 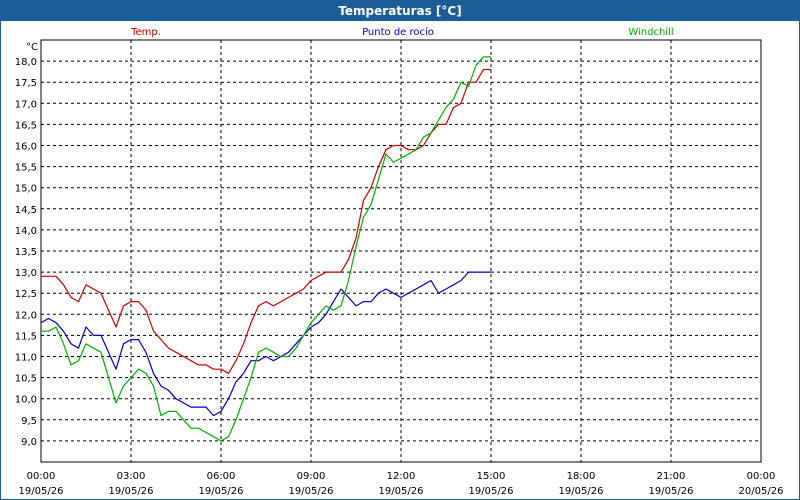 What do you see at coordinates (26, 168) in the screenshot?
I see `y-tick-label: 15,5` at bounding box center [26, 168].